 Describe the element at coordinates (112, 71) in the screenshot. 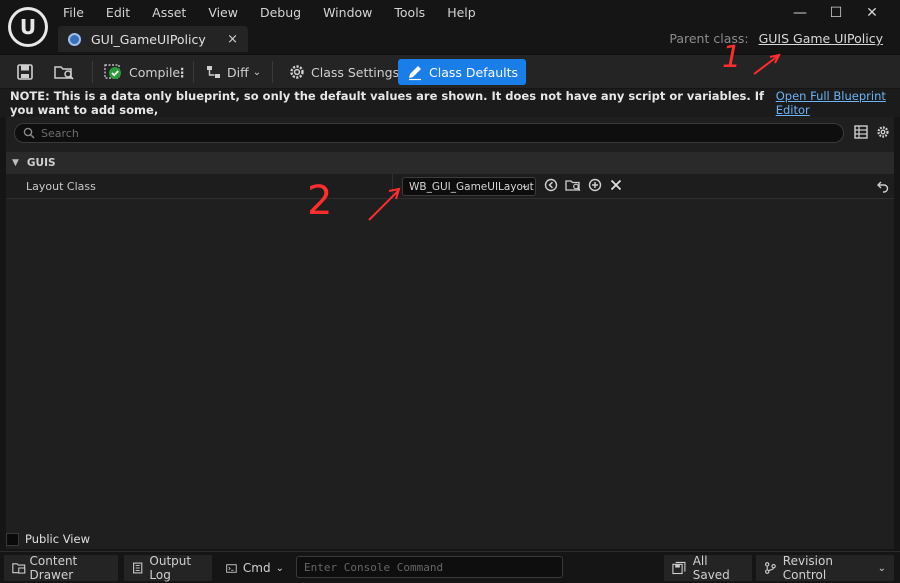

I see `compile-check-icon` at that location.